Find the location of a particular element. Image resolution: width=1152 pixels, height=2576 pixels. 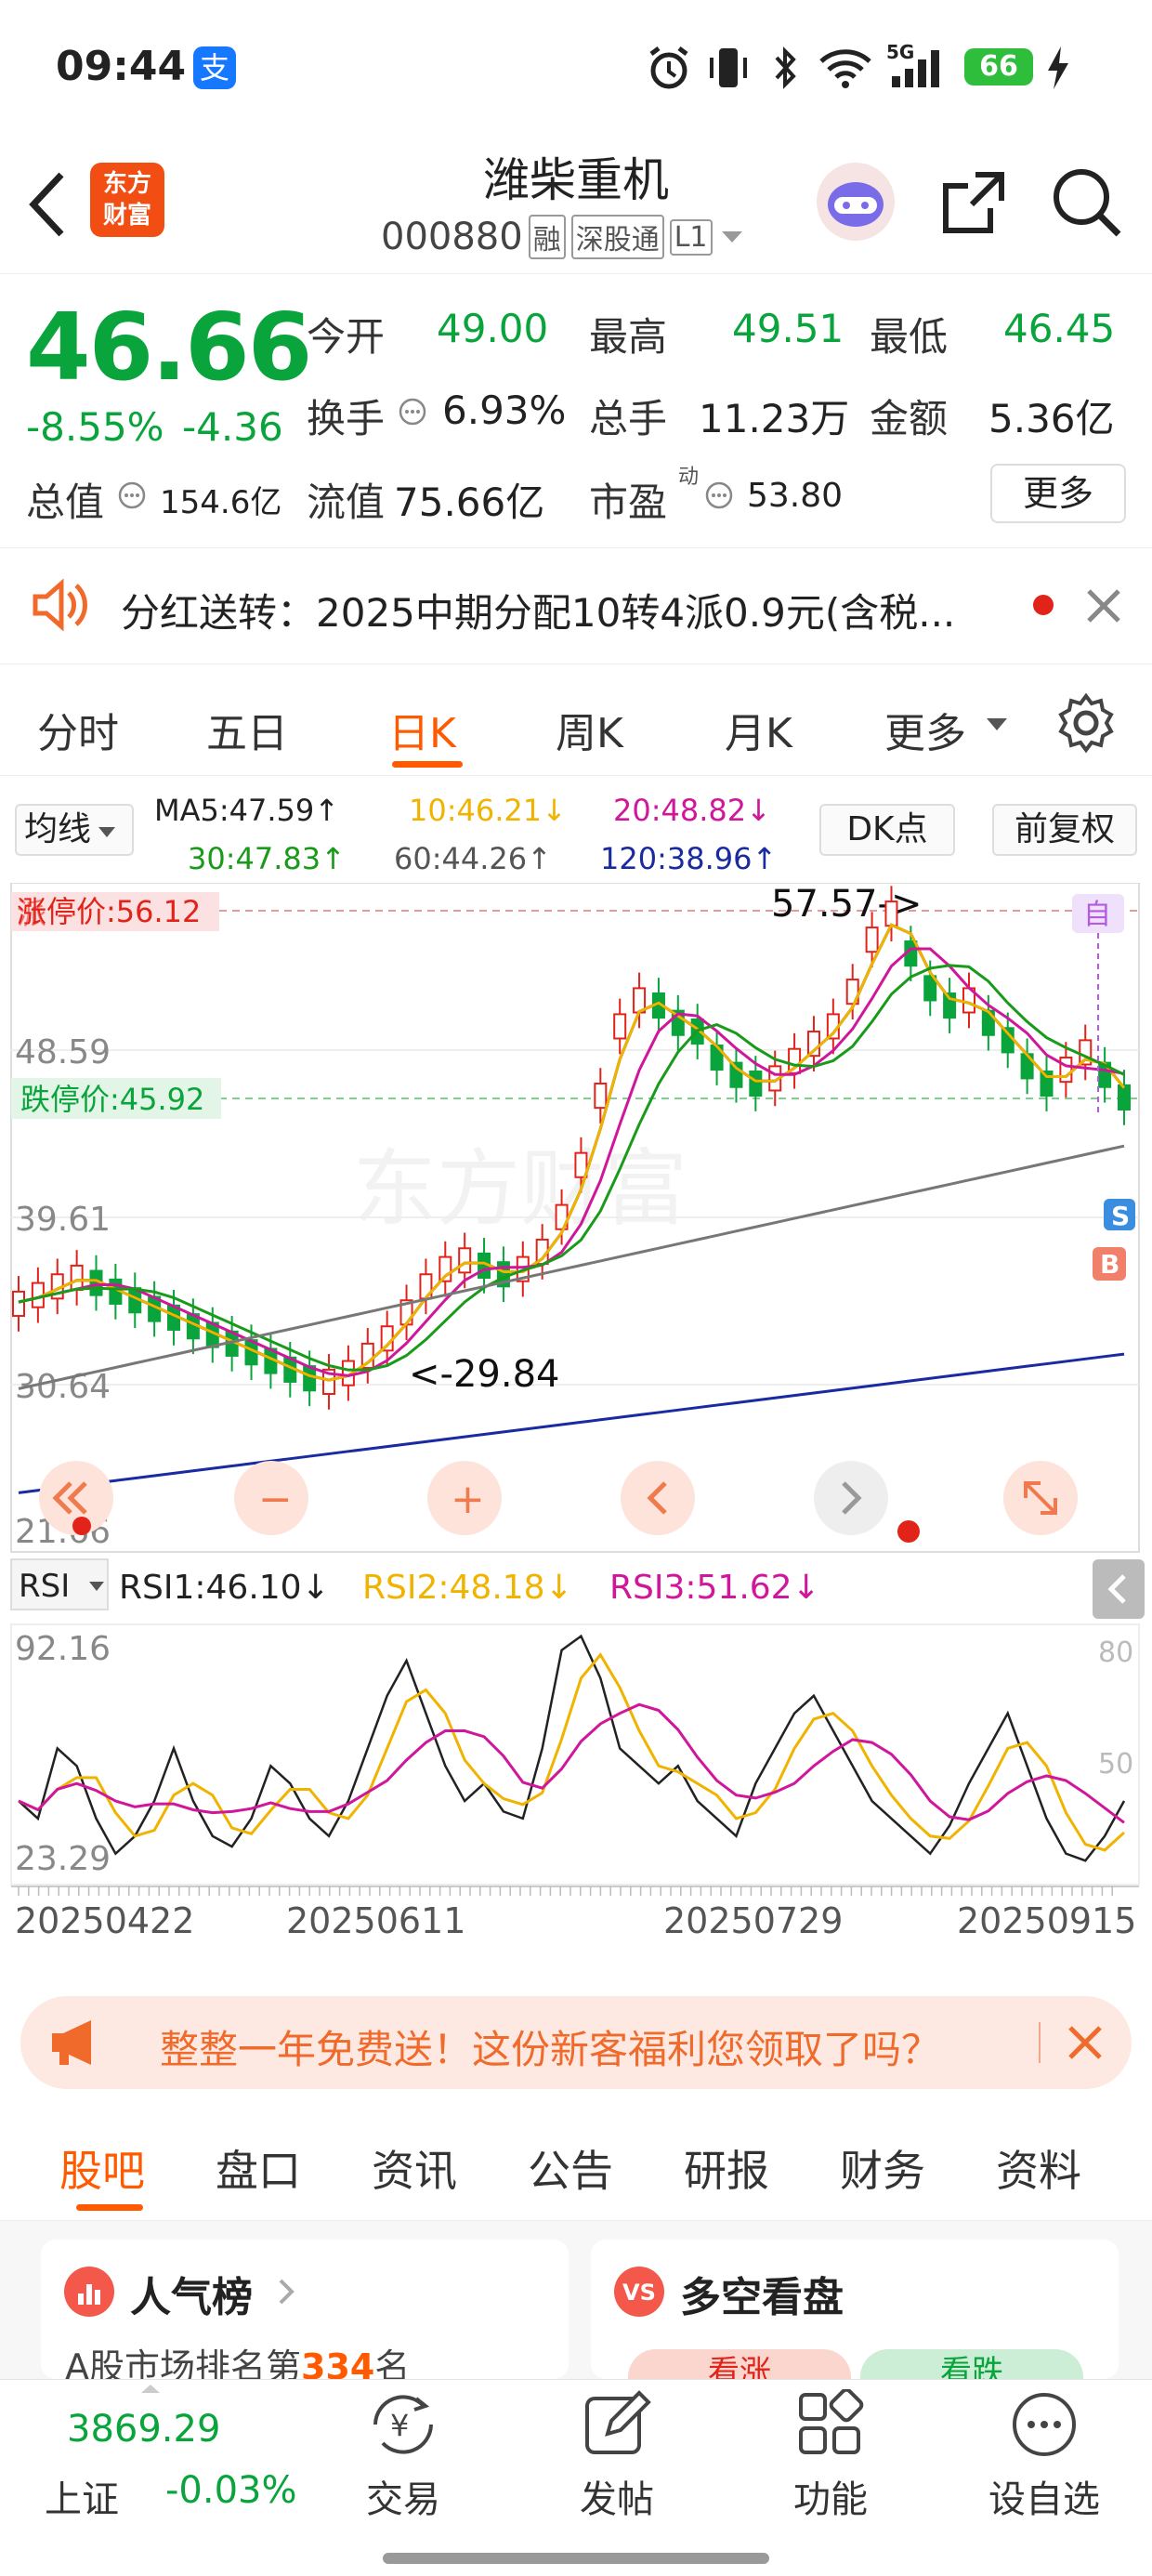

popularity-rank-text: A股市场排名第334名 is located at coordinates (237, 2358).